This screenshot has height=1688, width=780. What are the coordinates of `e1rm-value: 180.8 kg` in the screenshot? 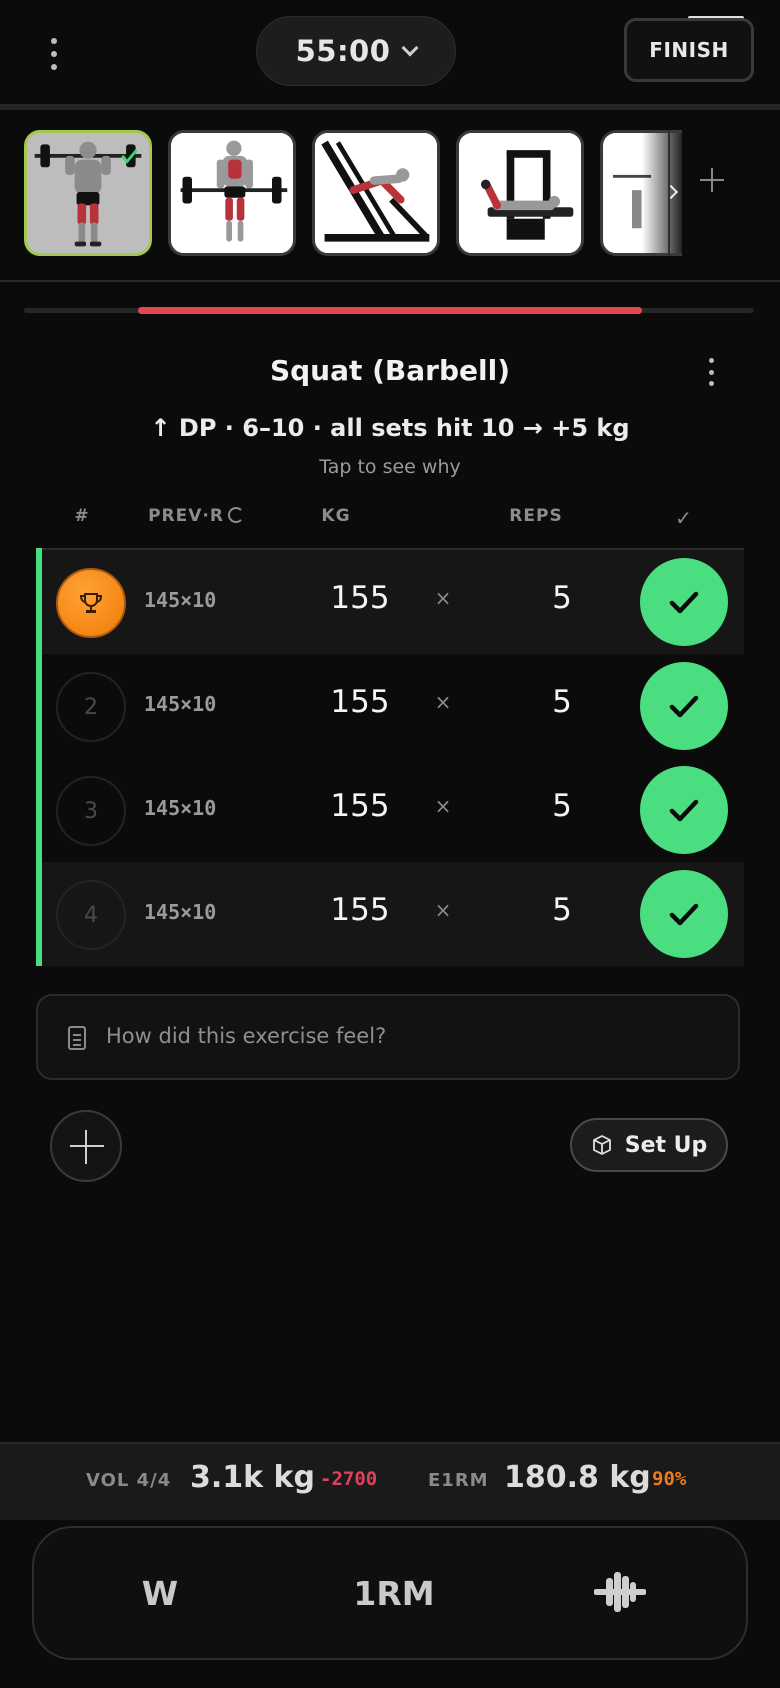 It's located at (577, 1477).